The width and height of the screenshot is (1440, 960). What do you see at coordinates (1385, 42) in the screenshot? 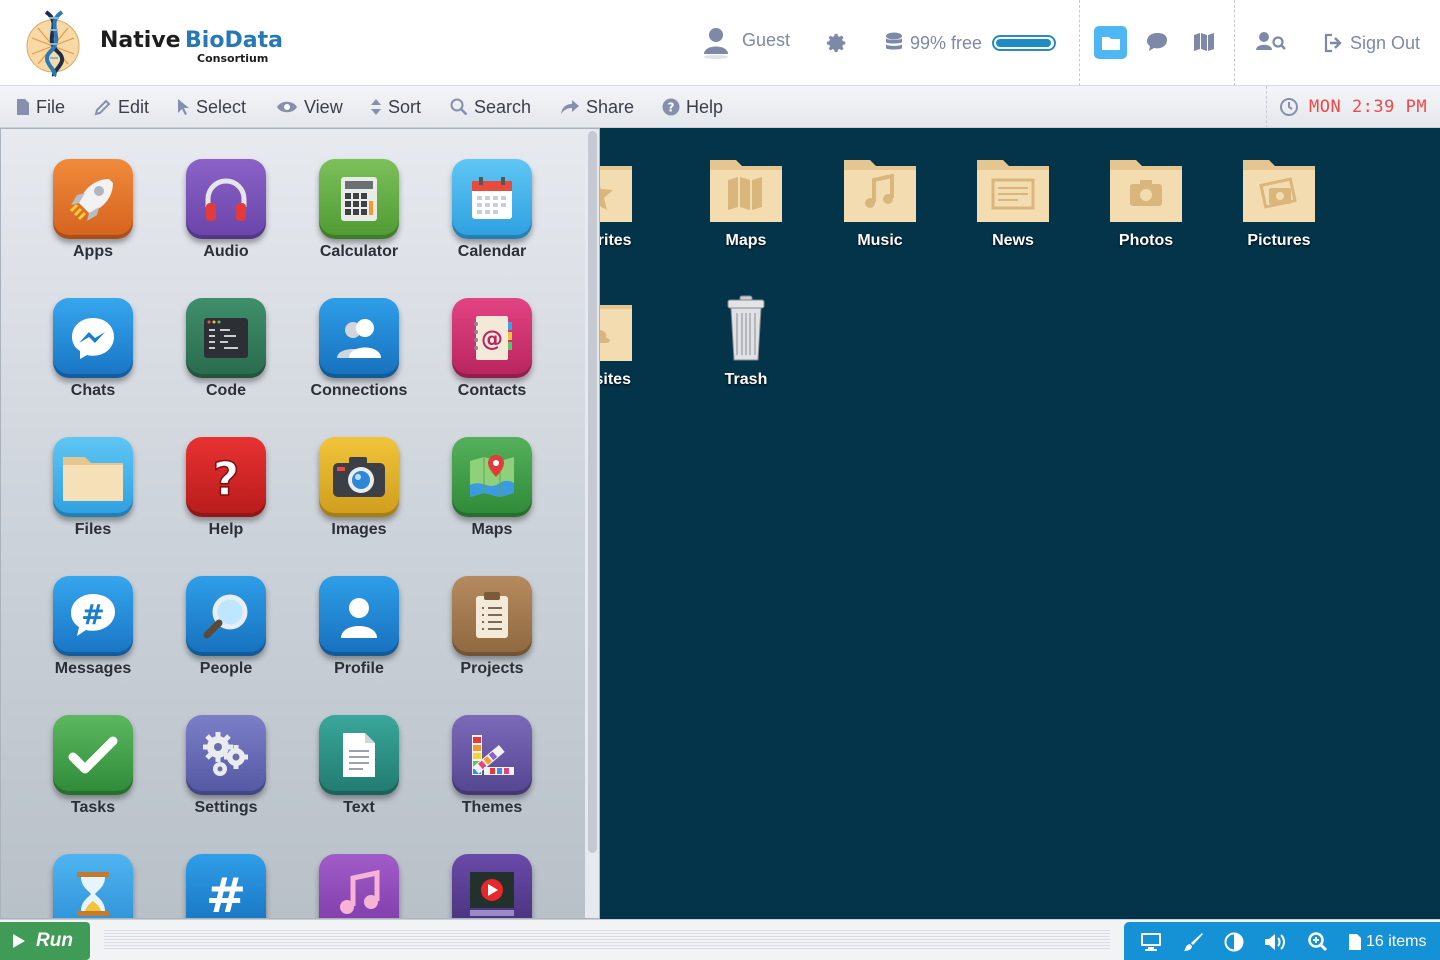
I see `sign-out-label: Sign Out` at bounding box center [1385, 42].